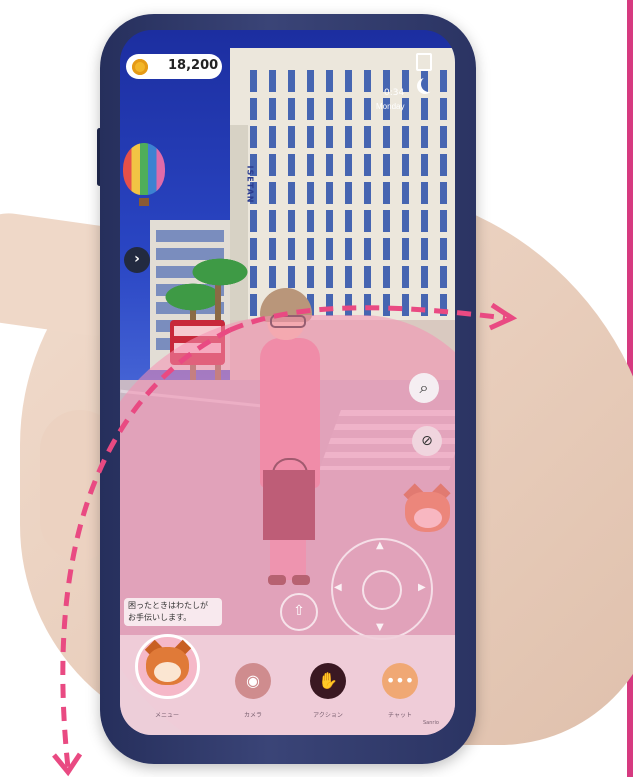 This screenshot has width=633, height=777. What do you see at coordinates (367, 319) in the screenshot?
I see `swipe-arrow-right-path` at bounding box center [367, 319].